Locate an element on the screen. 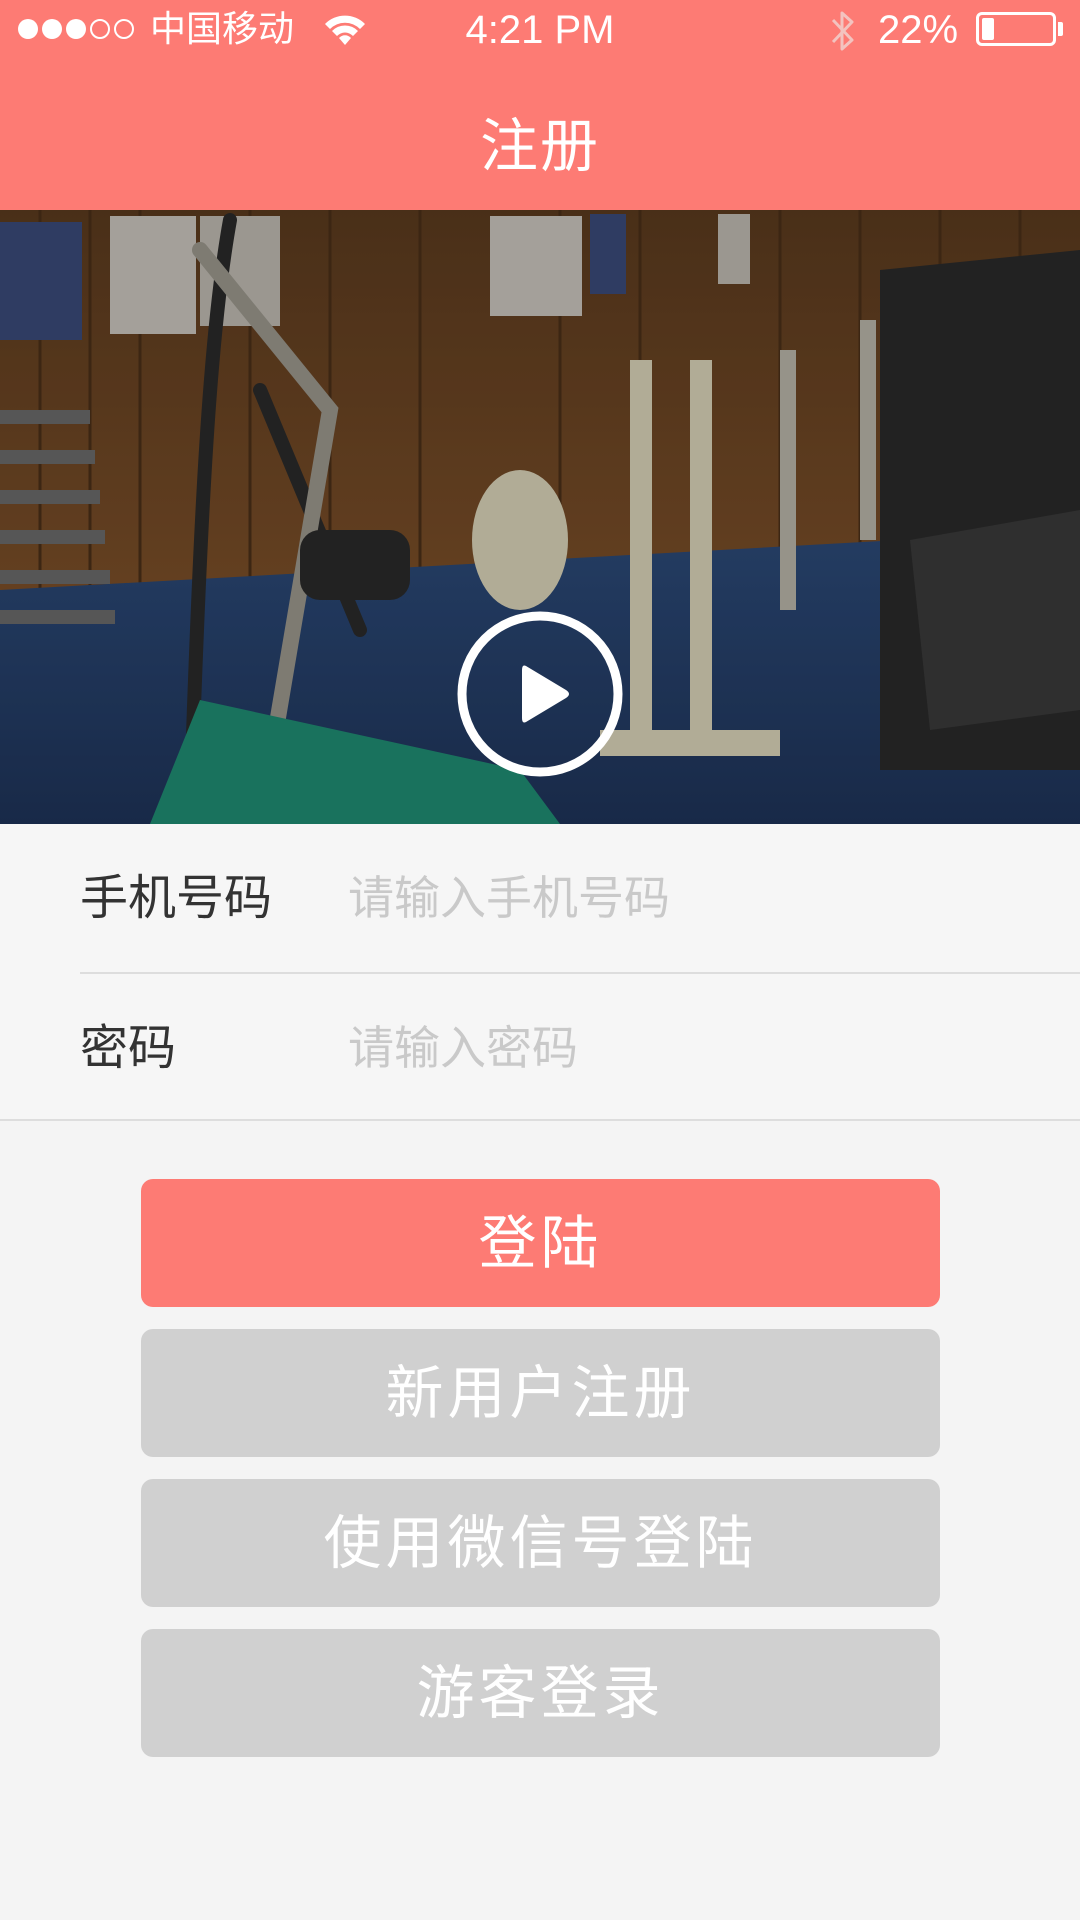  battery-level is located at coordinates (988, 29).